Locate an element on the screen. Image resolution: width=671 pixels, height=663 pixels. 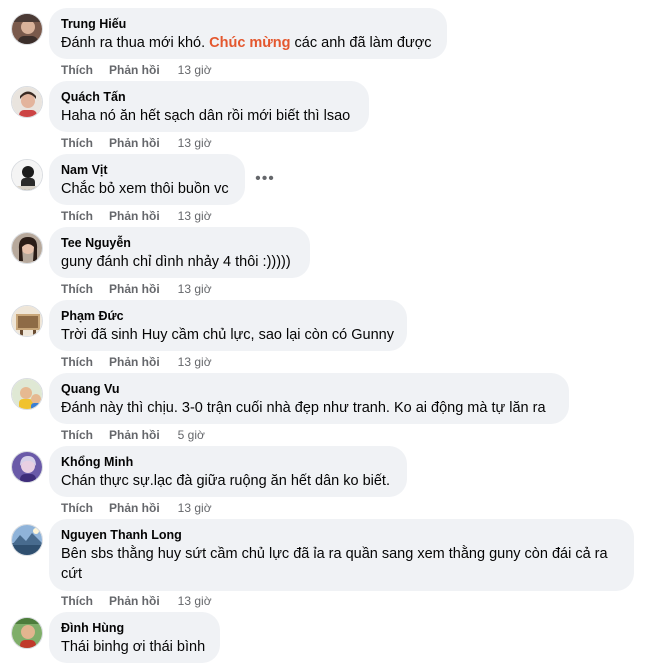
comment-bubble: Đình Hùng Thái binhg ơi thái bình is located at coordinates (134, 637).